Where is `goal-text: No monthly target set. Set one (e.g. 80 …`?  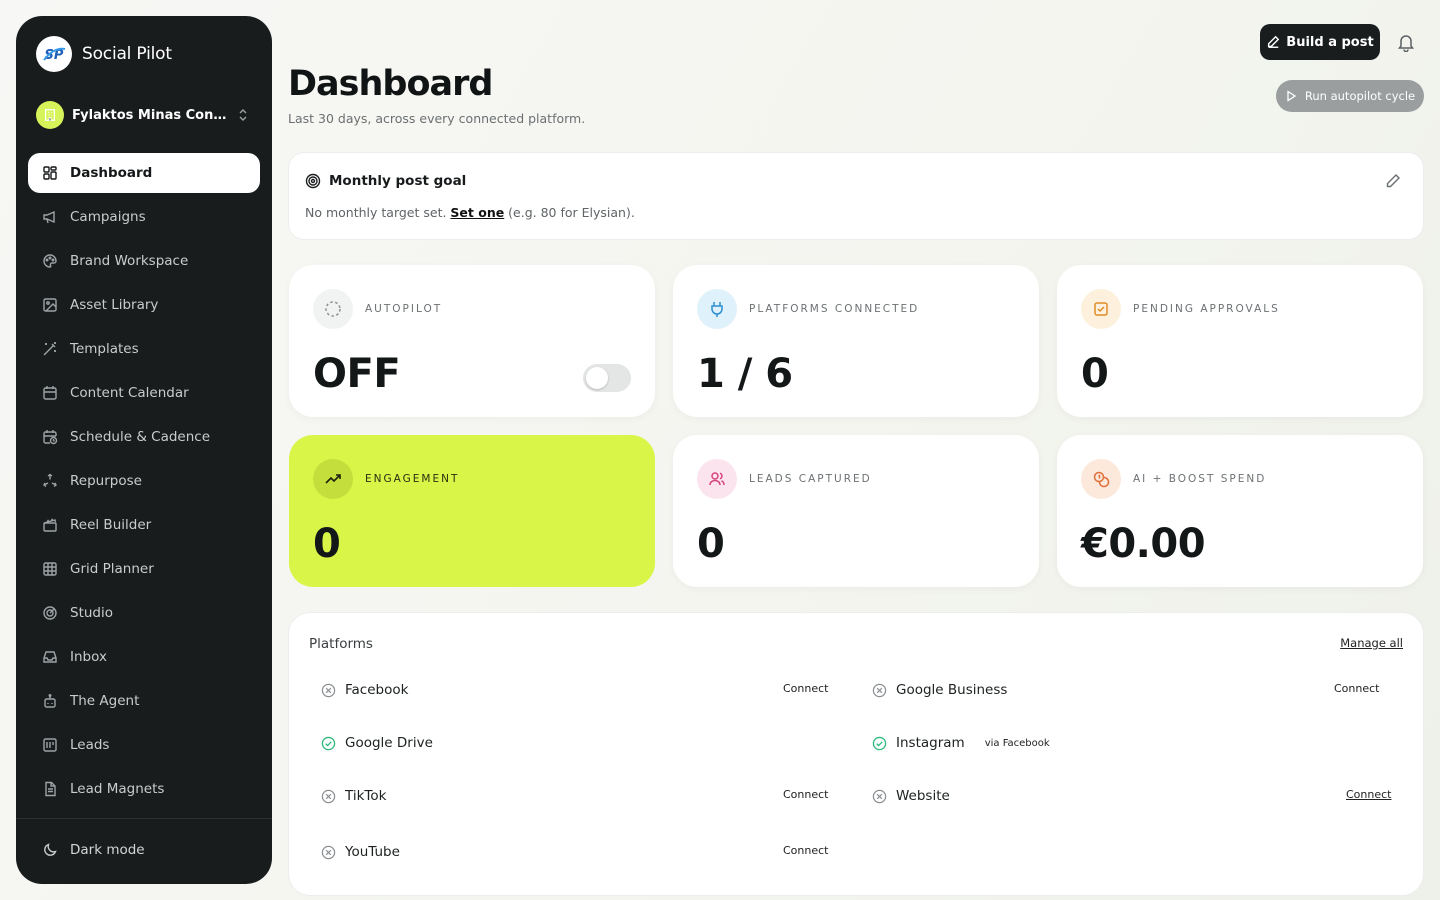 goal-text: No monthly target set. Set one (e.g. 80 … is located at coordinates (470, 212).